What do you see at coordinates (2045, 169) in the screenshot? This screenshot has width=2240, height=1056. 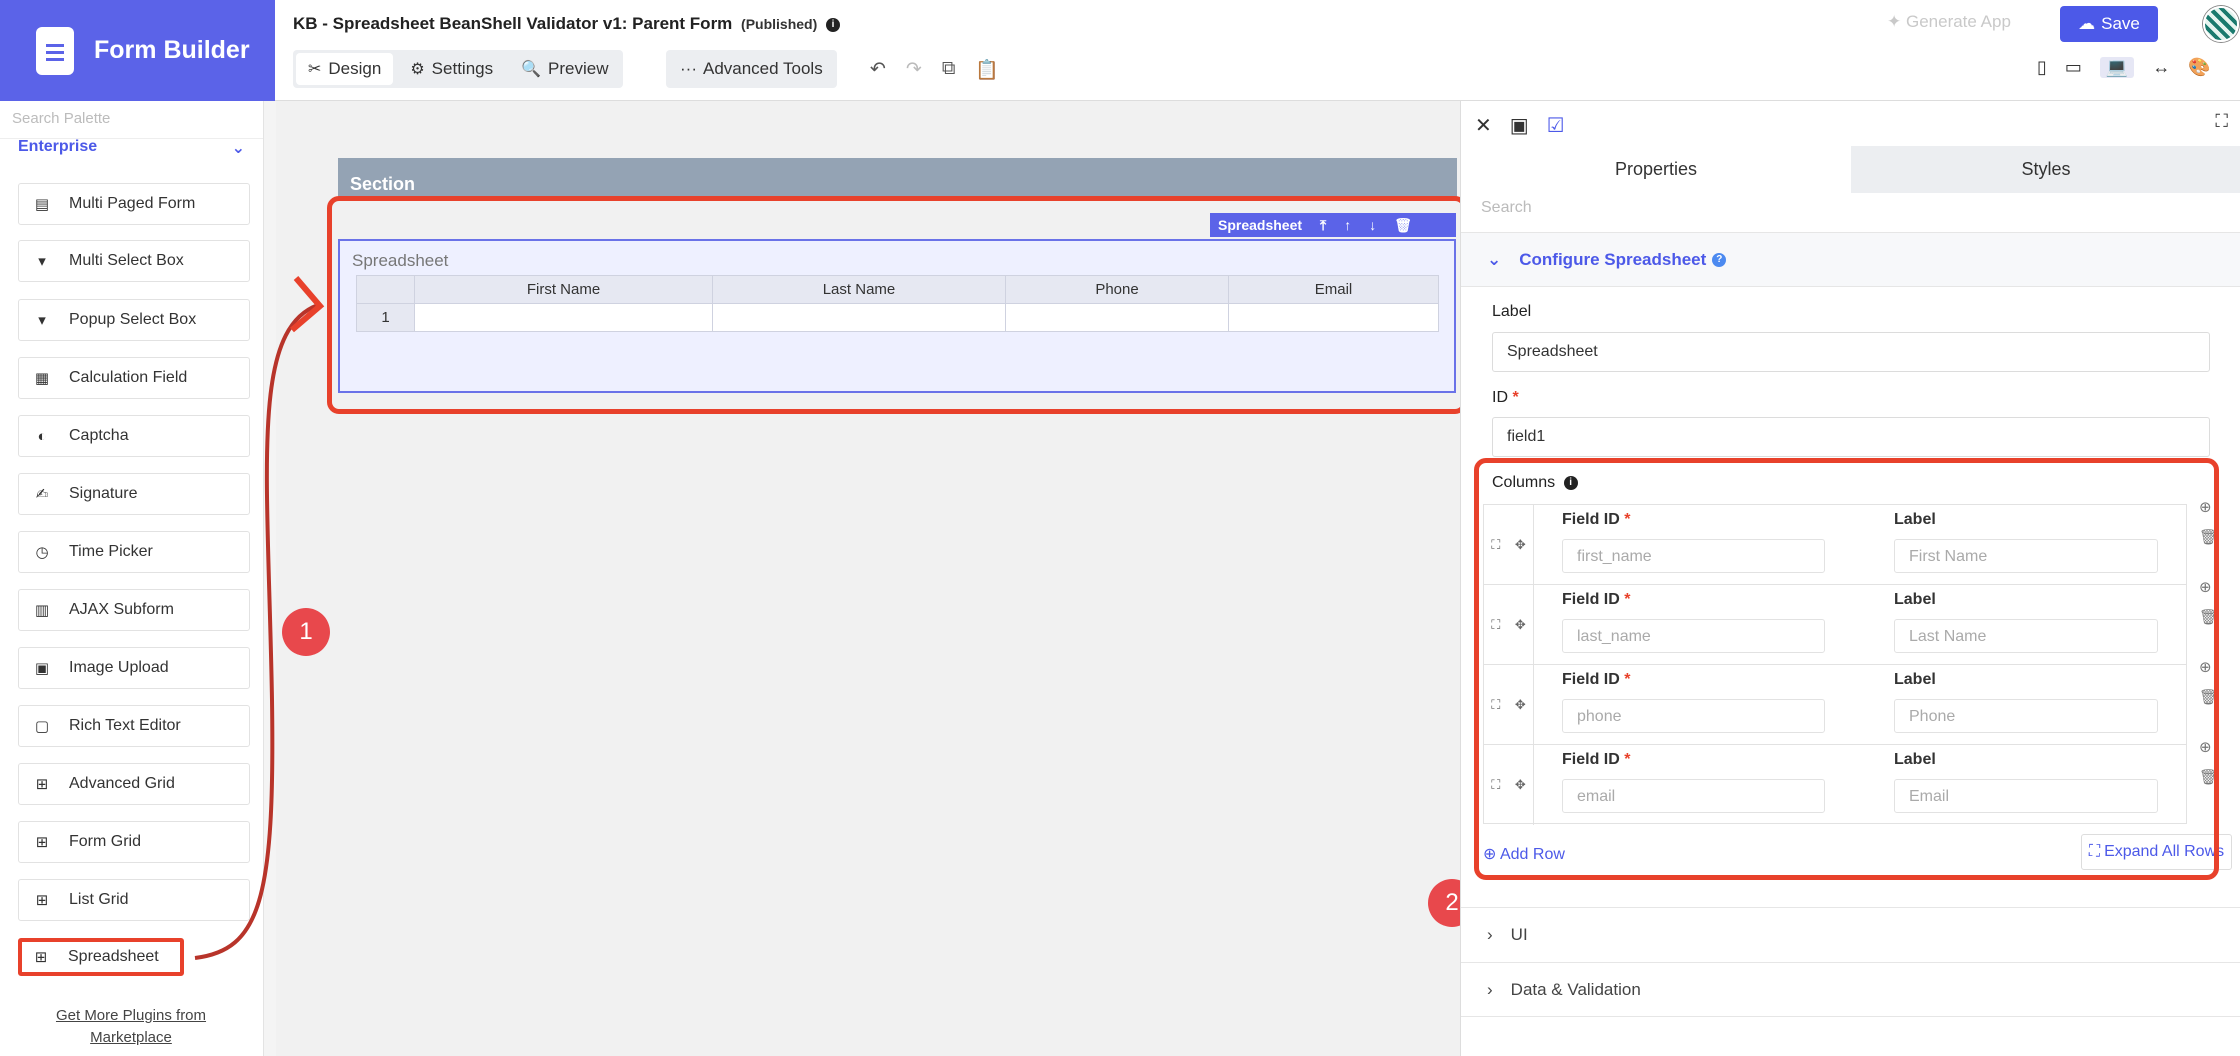 I see `tab-styles: Styles` at bounding box center [2045, 169].